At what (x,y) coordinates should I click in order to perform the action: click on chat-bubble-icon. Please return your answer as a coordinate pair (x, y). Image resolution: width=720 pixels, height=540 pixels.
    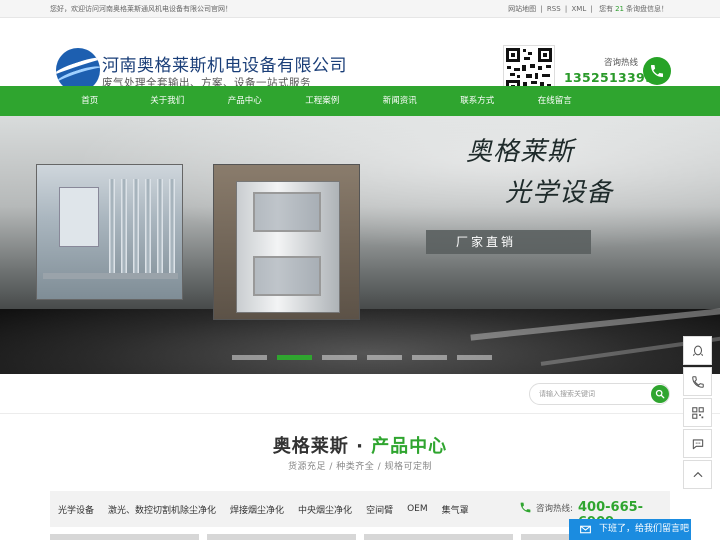
    Looking at the image, I should click on (697, 443).